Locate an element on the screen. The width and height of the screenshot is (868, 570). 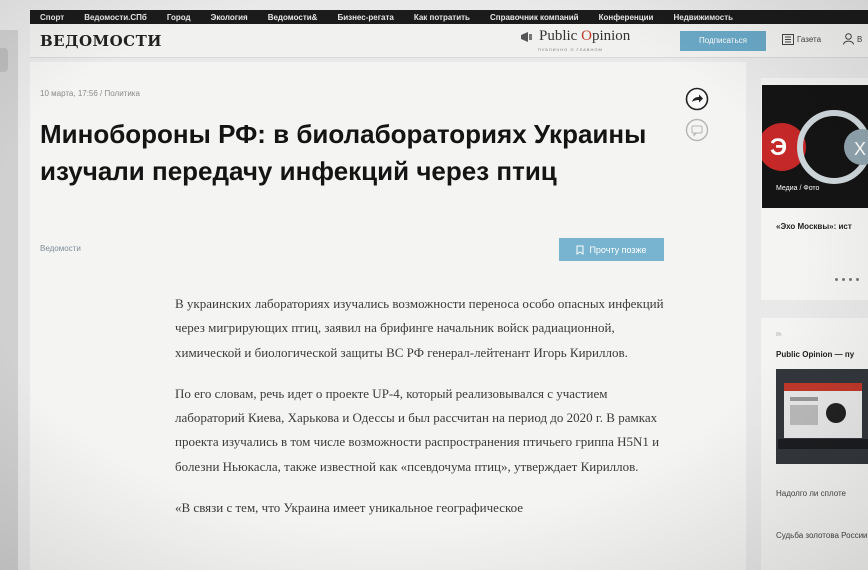
sidebar-card-media: Э X Медиа / Фото «Эхо Москвы»: ист is located at coordinates (814, 189).